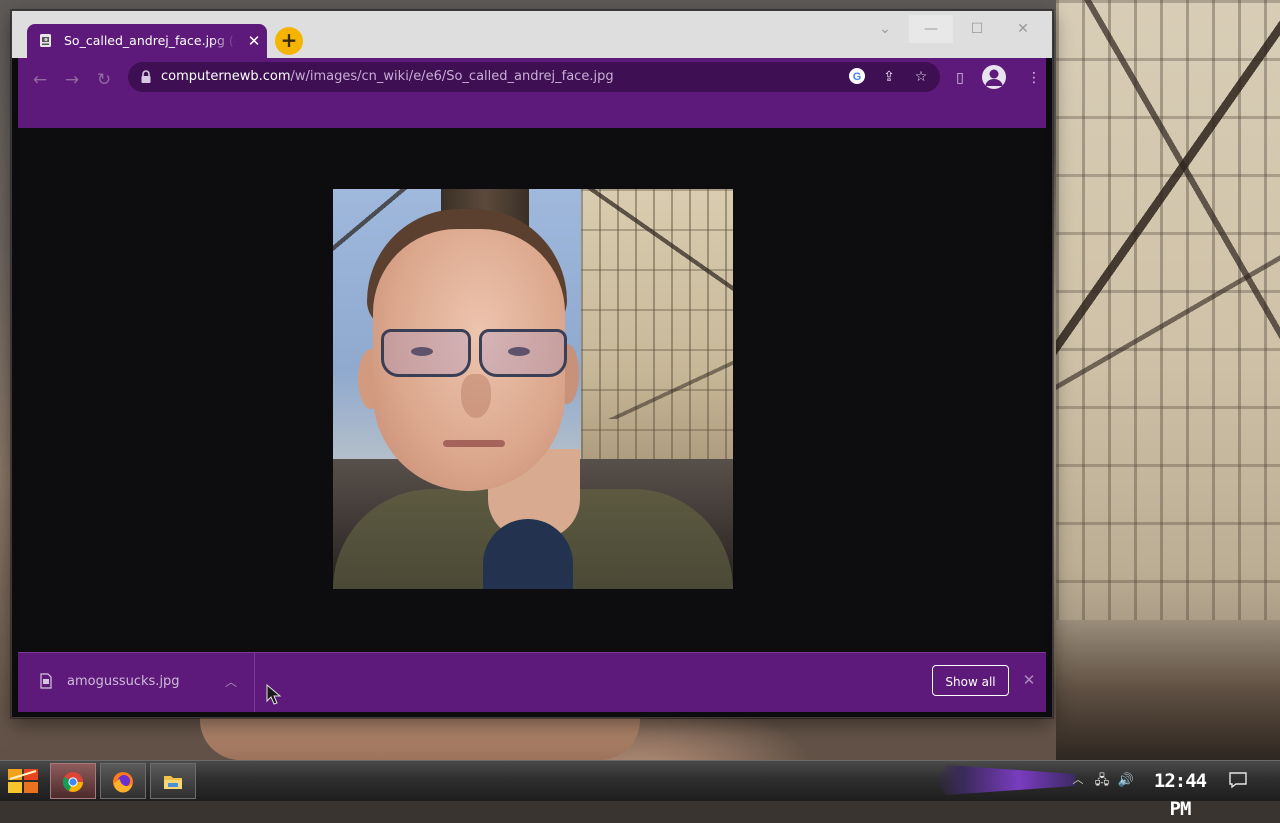 This screenshot has width=1280, height=823. I want to click on share-icon: ⇪, so click(889, 77).